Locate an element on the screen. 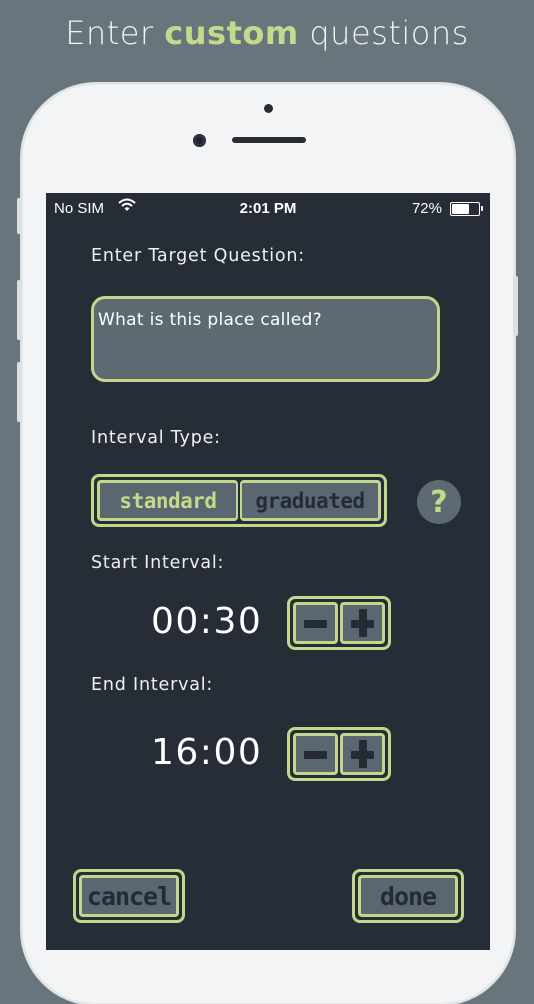  start-decrement-button is located at coordinates (315, 623).